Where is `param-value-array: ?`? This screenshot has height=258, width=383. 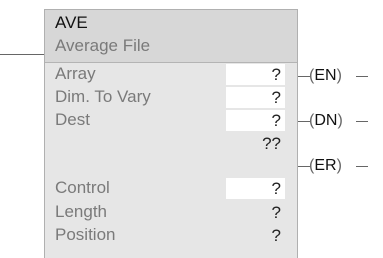
param-value-array: ? is located at coordinates (255, 74).